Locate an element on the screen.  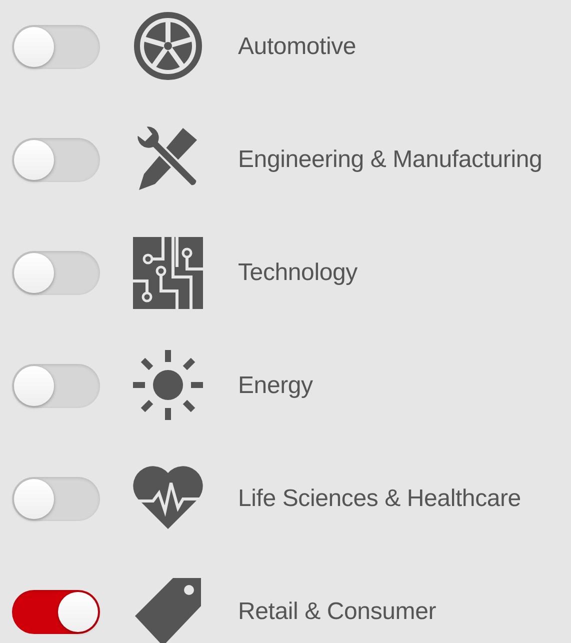
wheel-icon is located at coordinates (168, 47).